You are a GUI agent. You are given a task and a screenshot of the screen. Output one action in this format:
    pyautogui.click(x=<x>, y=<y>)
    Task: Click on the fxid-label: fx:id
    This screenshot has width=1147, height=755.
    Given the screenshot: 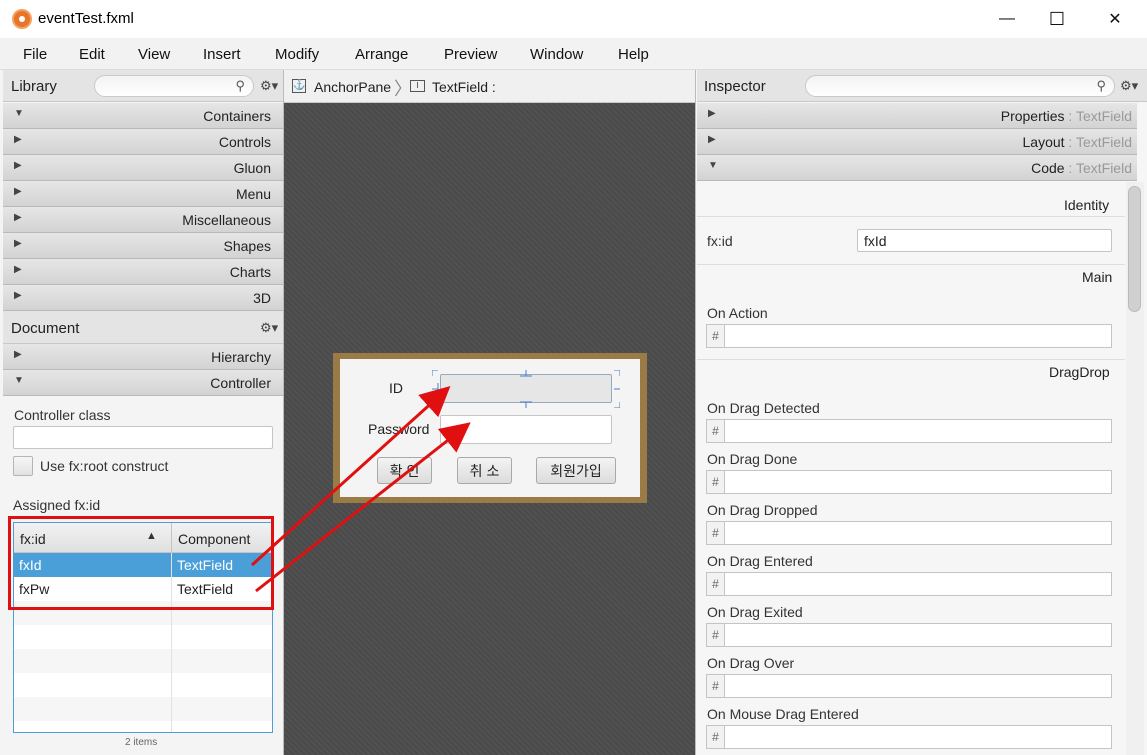 What is the action you would take?
    pyautogui.click(x=720, y=241)
    